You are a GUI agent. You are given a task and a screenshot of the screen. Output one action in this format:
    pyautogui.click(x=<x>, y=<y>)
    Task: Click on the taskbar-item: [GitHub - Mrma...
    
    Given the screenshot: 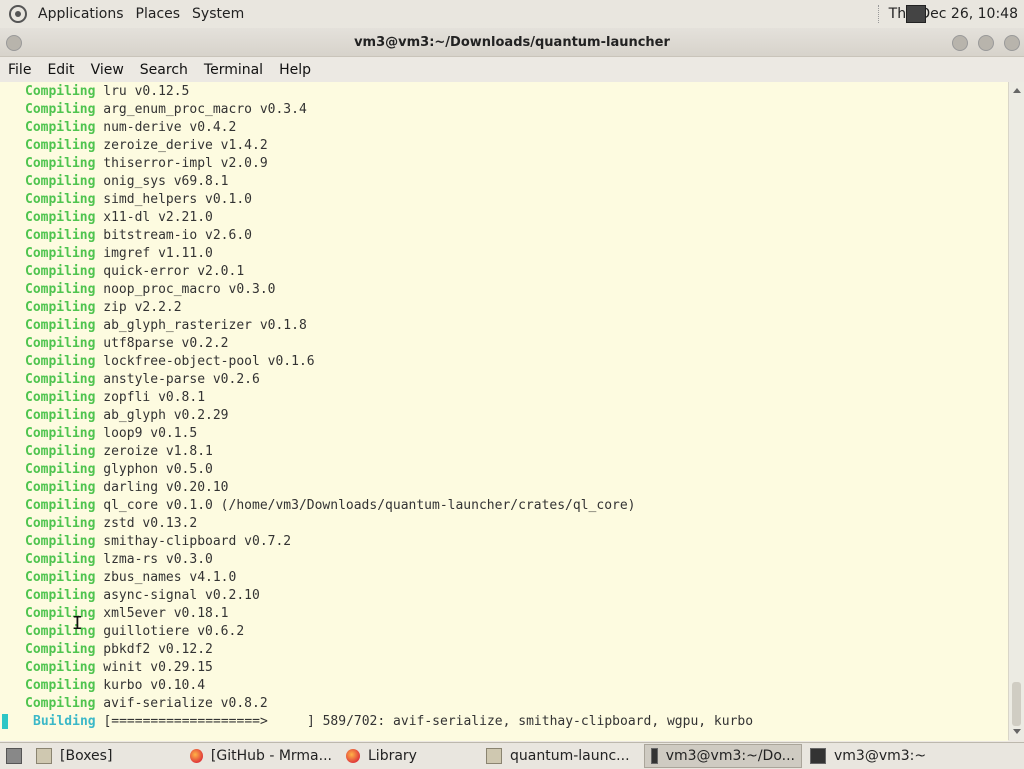 What is the action you would take?
    pyautogui.click(x=261, y=756)
    